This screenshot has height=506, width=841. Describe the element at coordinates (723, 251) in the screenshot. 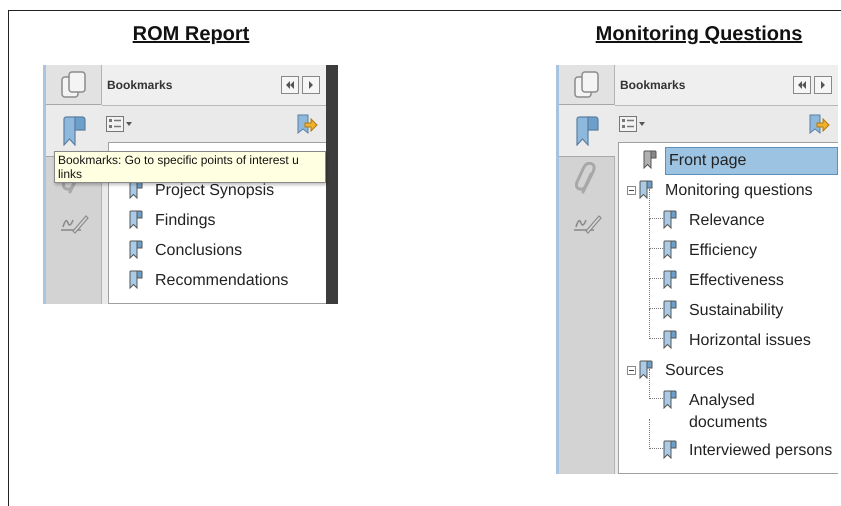

I see `bookmark-item: Efficiency` at that location.